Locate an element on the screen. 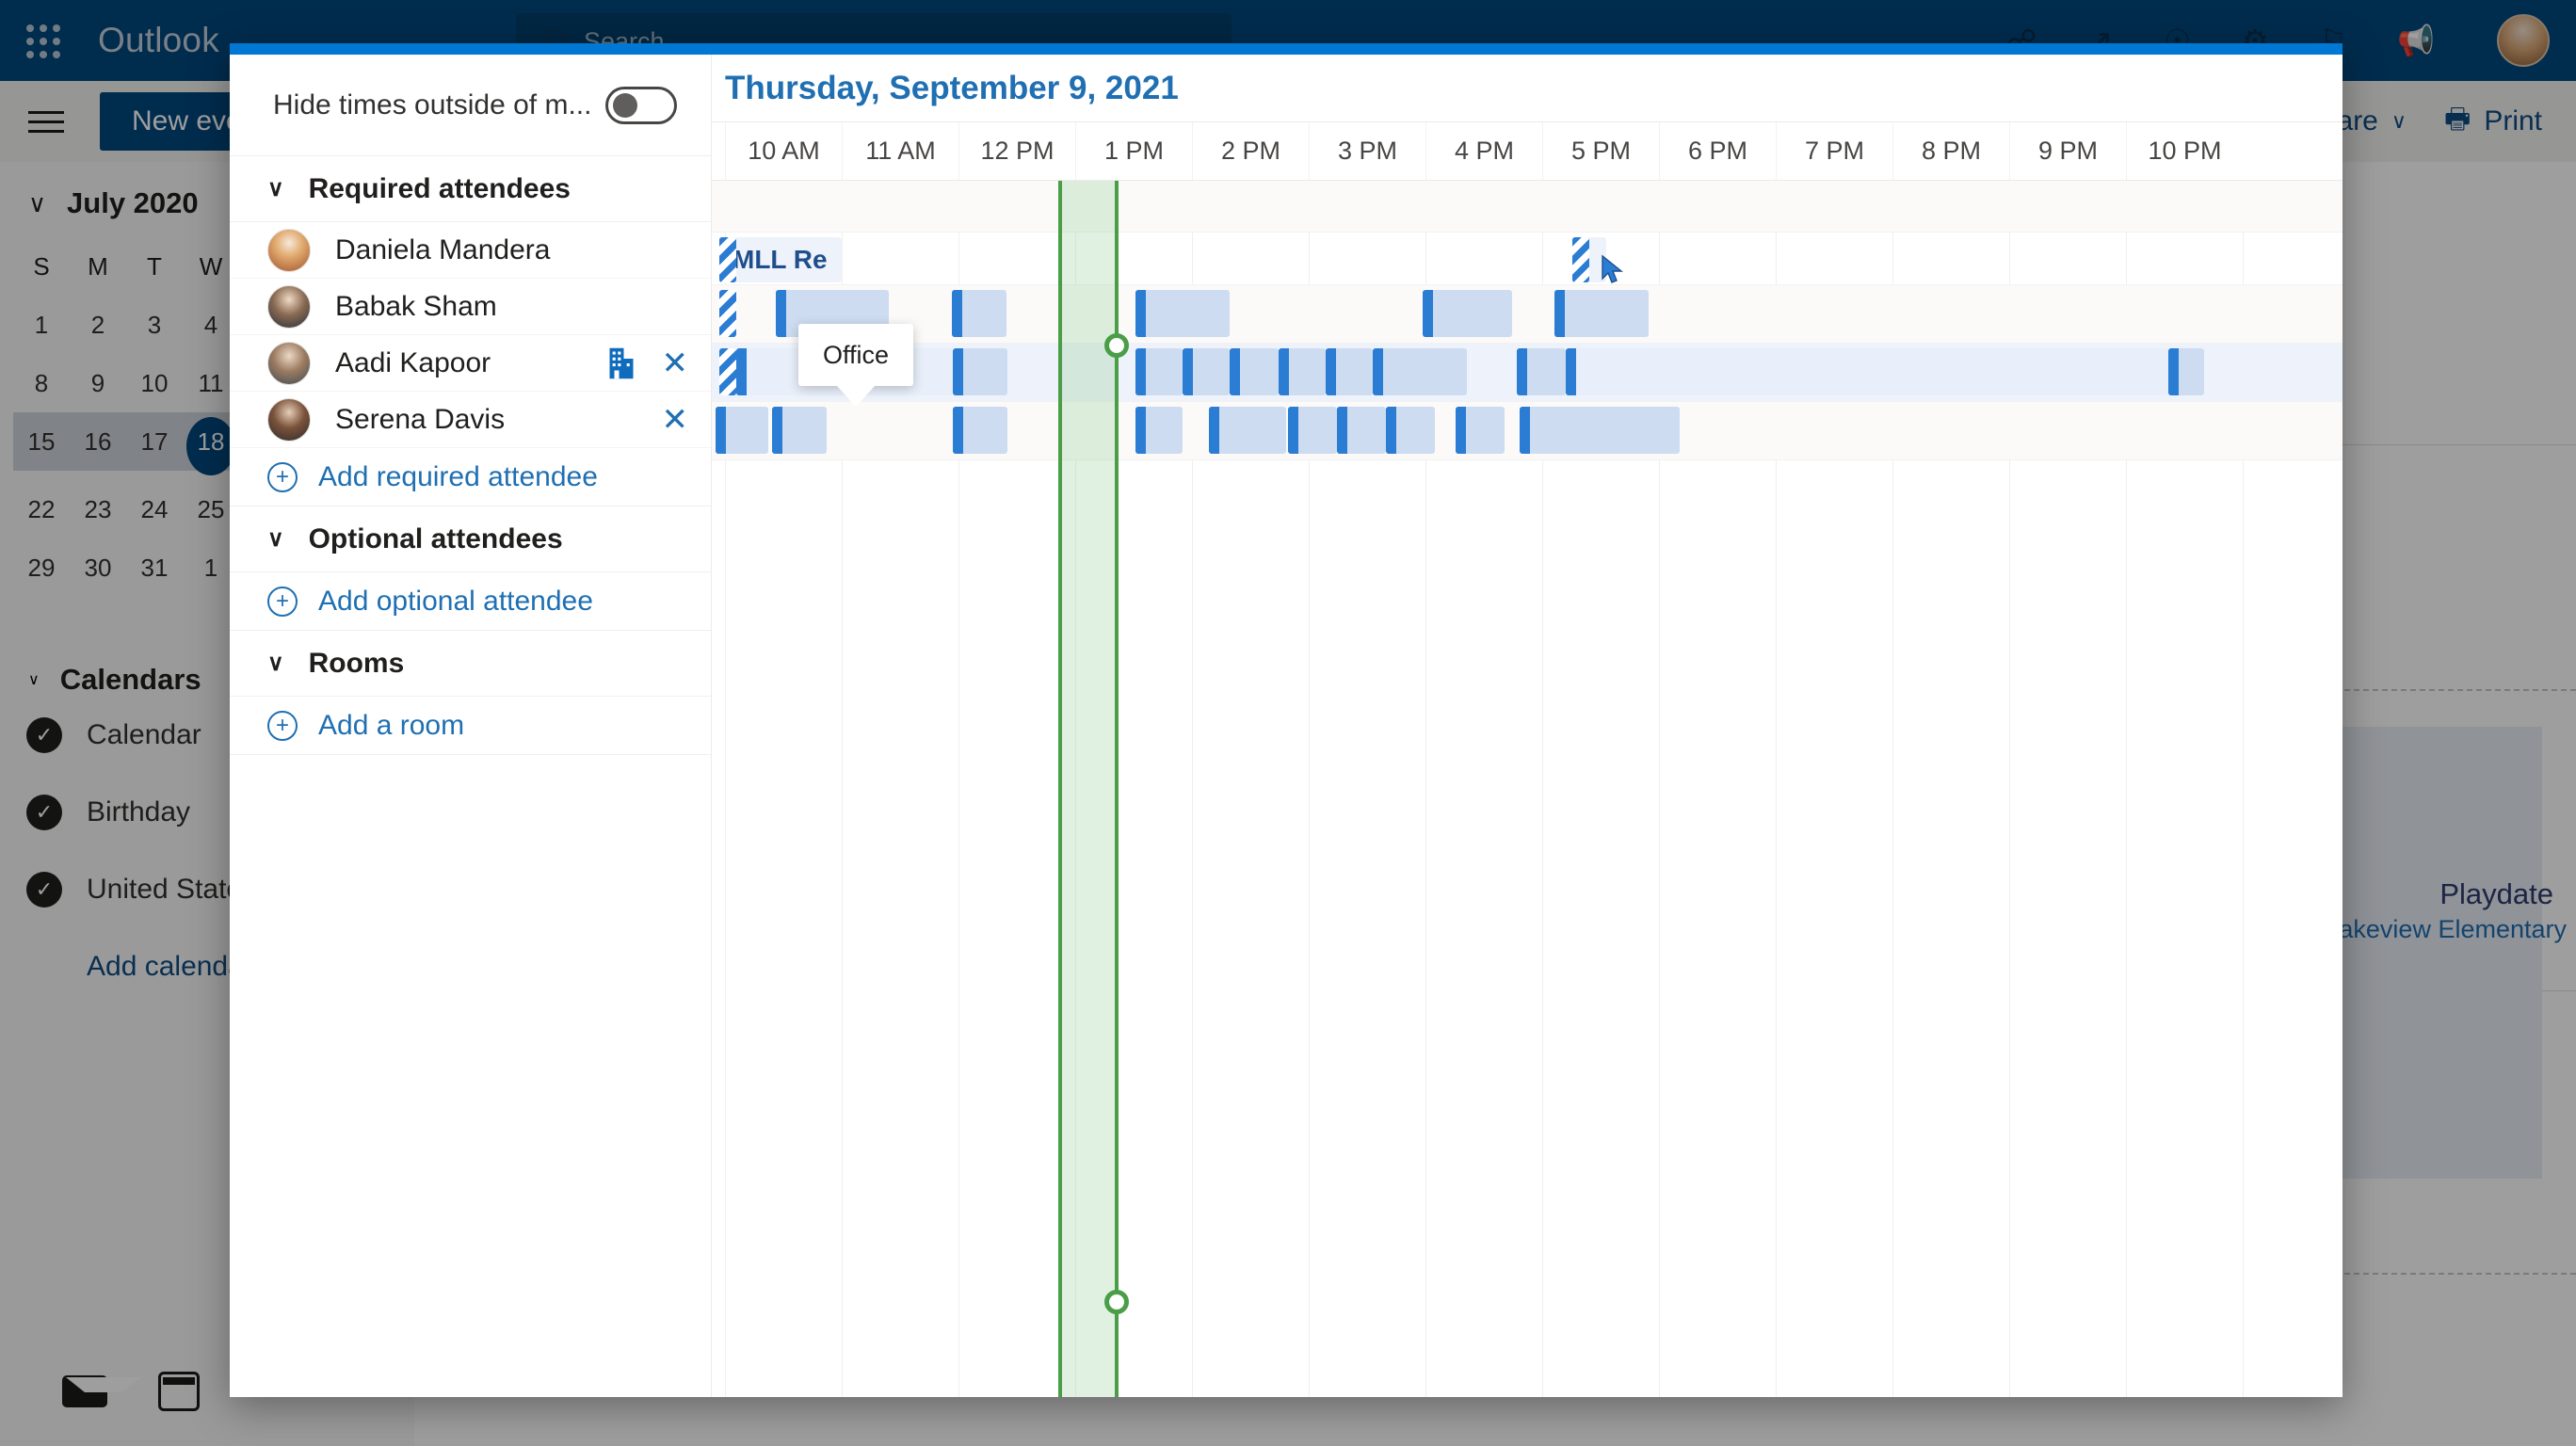 This screenshot has width=2576, height=1446. add-required-attendee-link: + Add required attendee is located at coordinates (470, 477).